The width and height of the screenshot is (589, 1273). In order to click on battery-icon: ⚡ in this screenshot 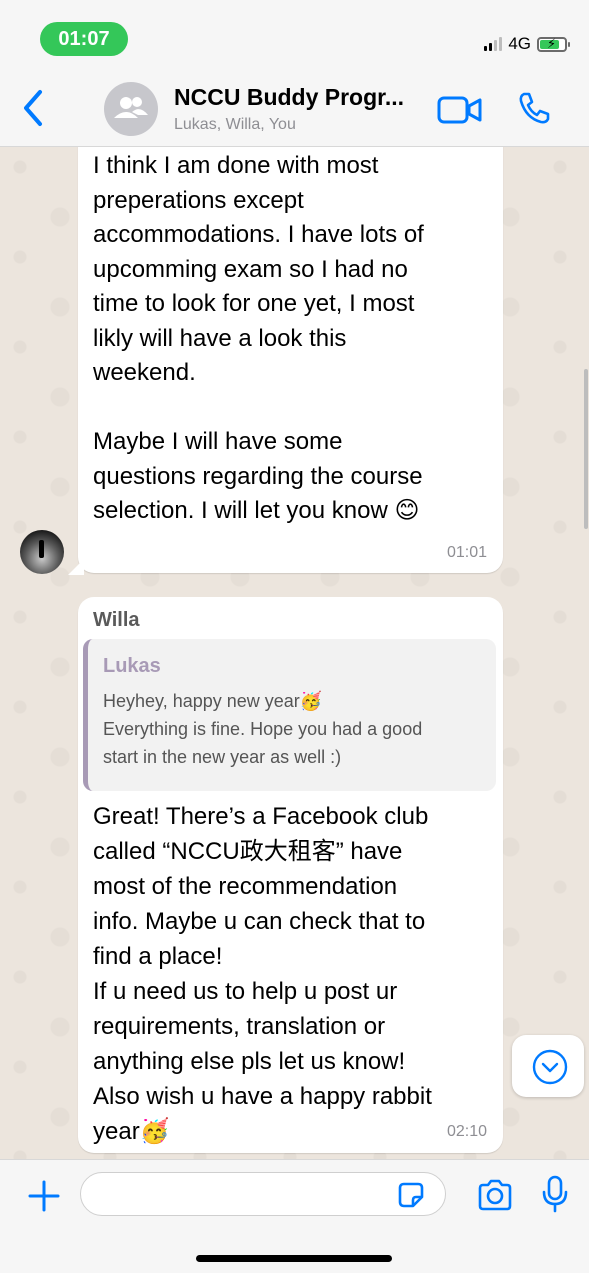, I will do `click(553, 44)`.